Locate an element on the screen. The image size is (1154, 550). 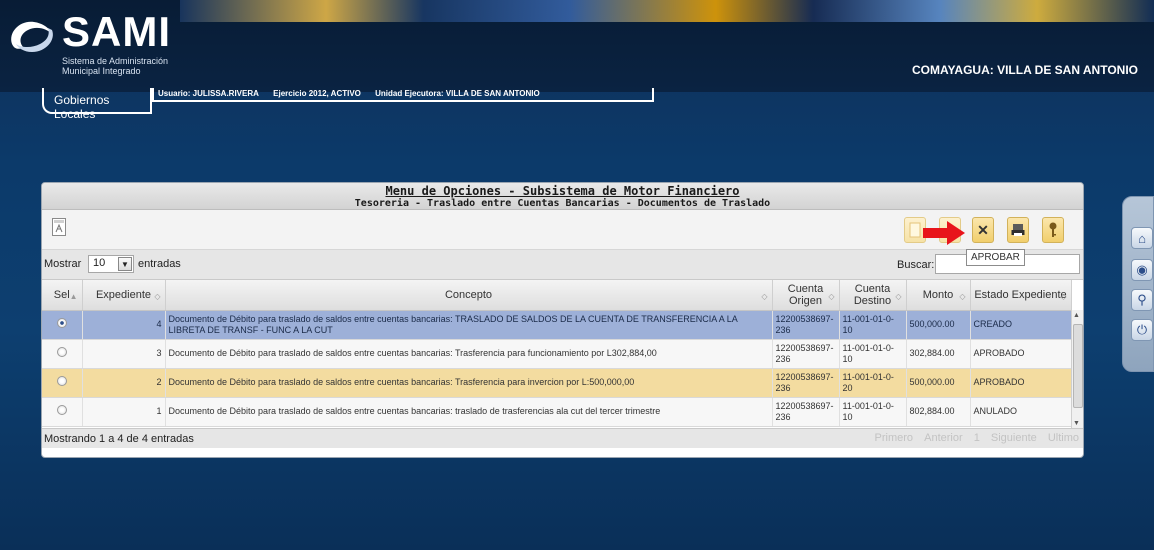
scroll-up-icon: ▲ is located at coordinates (1076, 315).